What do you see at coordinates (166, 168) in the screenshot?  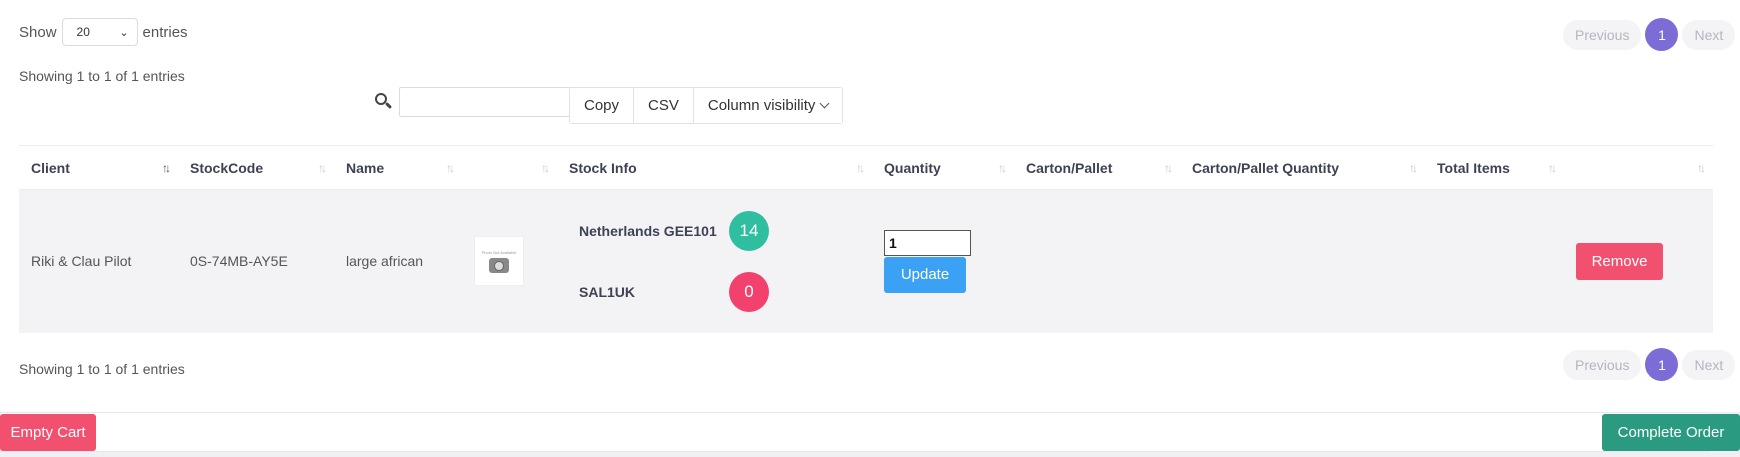 I see `sort-asc-icon: ↑↓` at bounding box center [166, 168].